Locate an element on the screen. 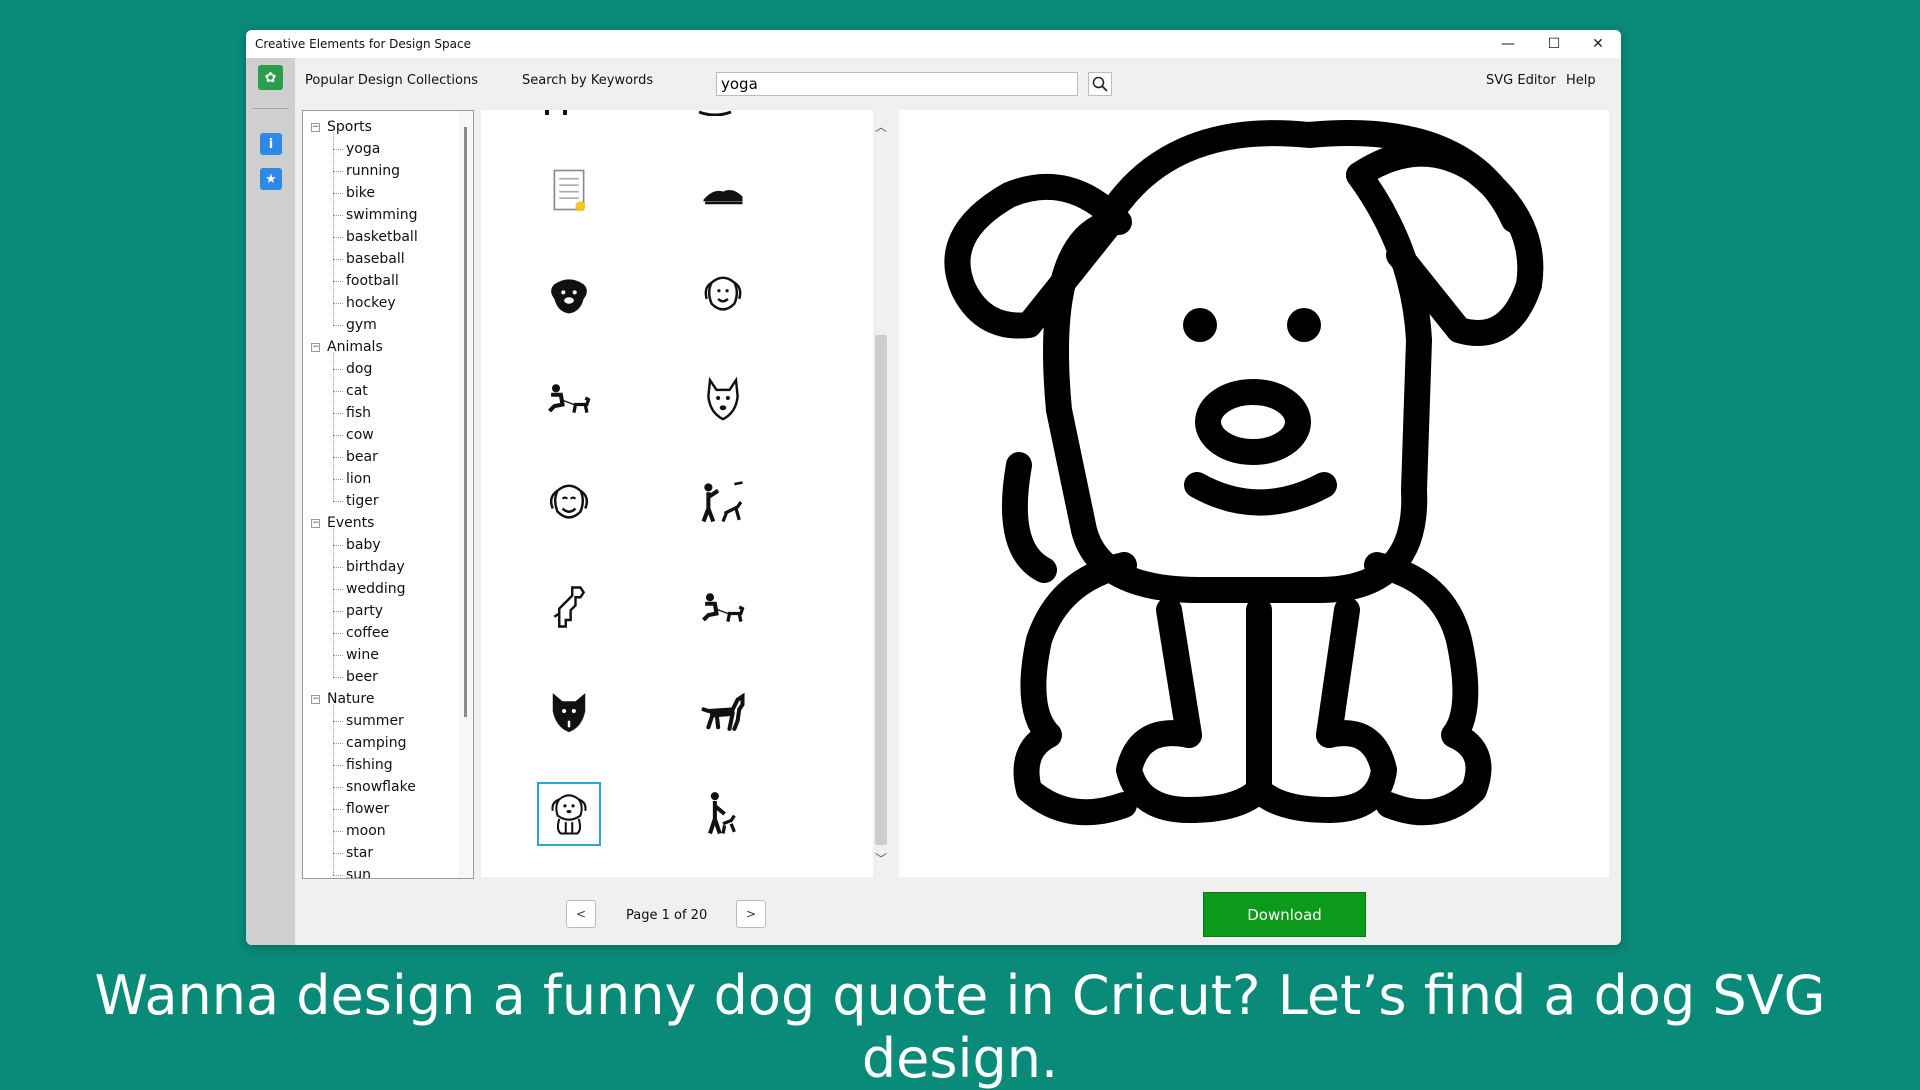  scroll-up-icon: ︿ is located at coordinates (881, 126).